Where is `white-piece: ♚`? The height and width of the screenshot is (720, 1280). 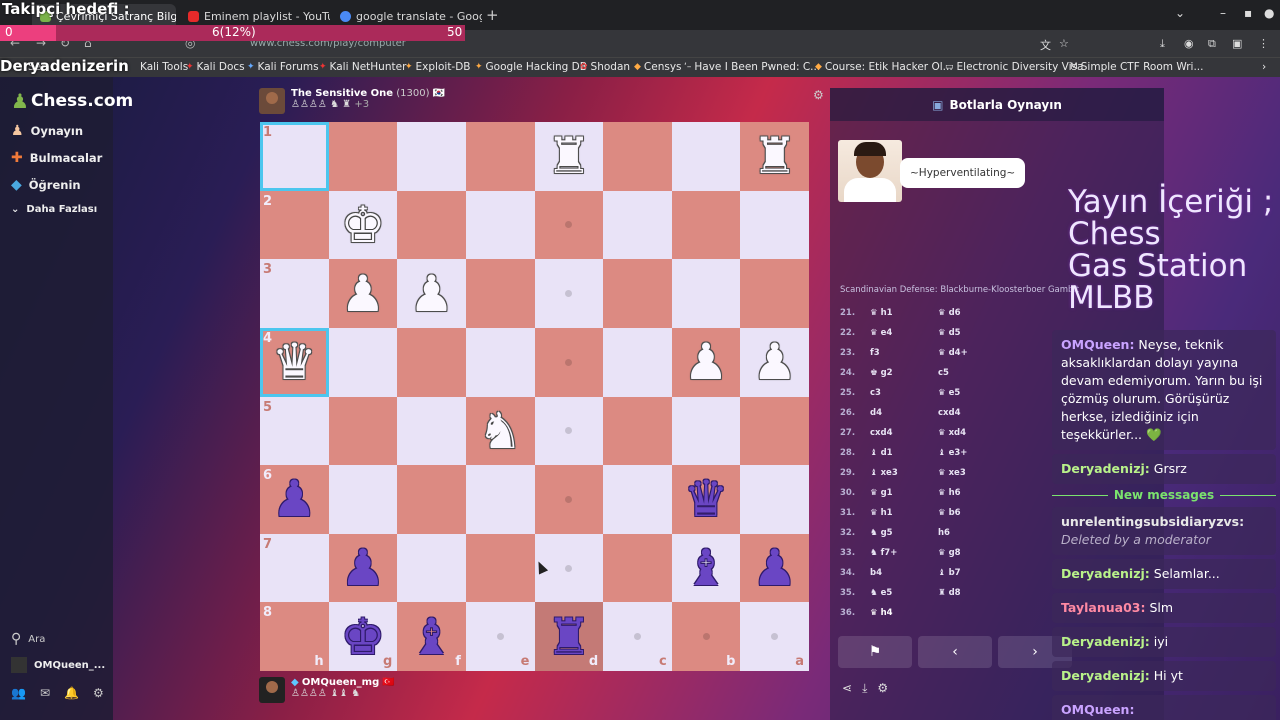 white-piece: ♚ is located at coordinates (363, 225).